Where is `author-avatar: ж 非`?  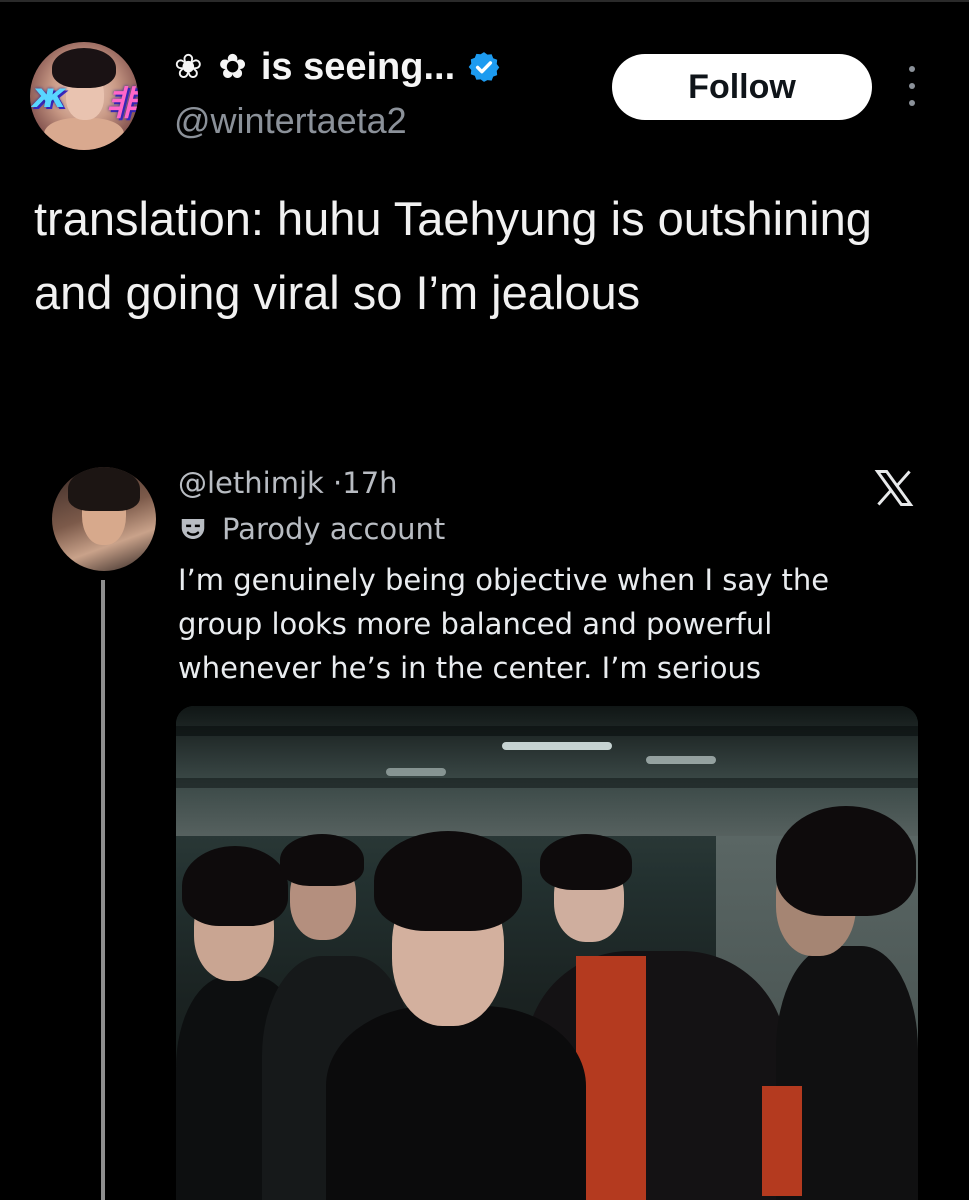 author-avatar: ж 非 is located at coordinates (84, 96).